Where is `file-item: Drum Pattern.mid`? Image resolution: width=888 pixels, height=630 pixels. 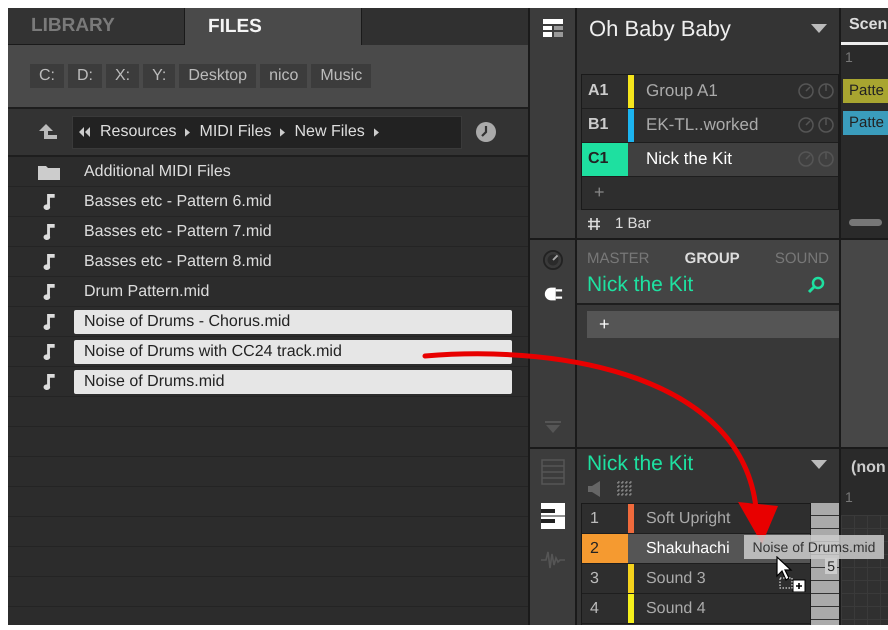 file-item: Drum Pattern.mid is located at coordinates (147, 292).